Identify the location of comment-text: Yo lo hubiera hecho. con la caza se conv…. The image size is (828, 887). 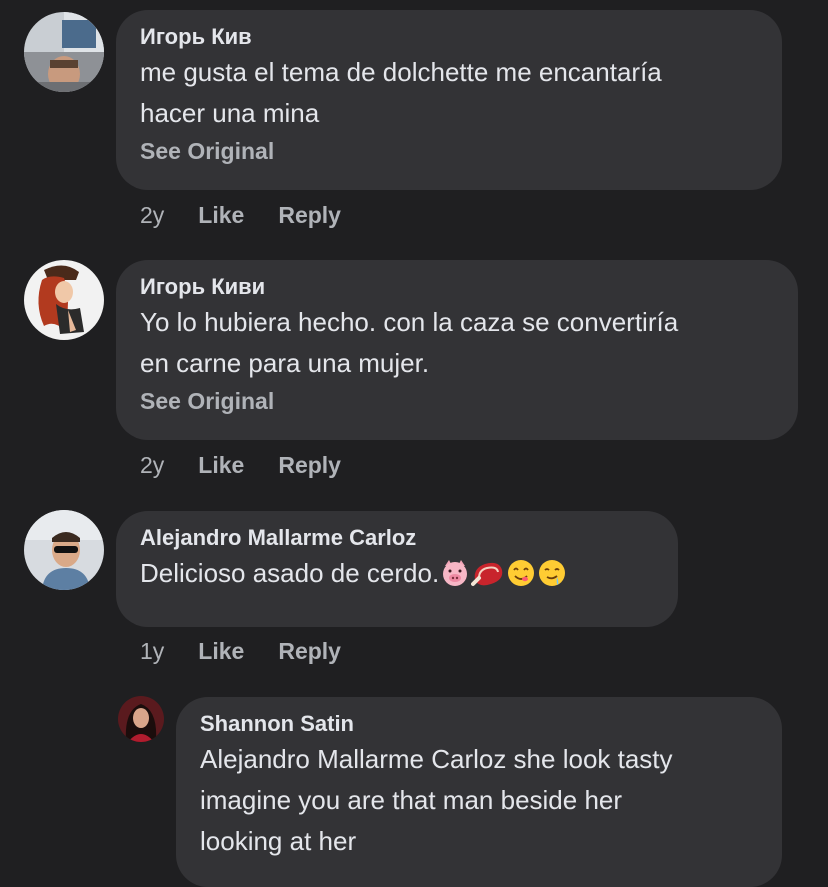
(409, 342).